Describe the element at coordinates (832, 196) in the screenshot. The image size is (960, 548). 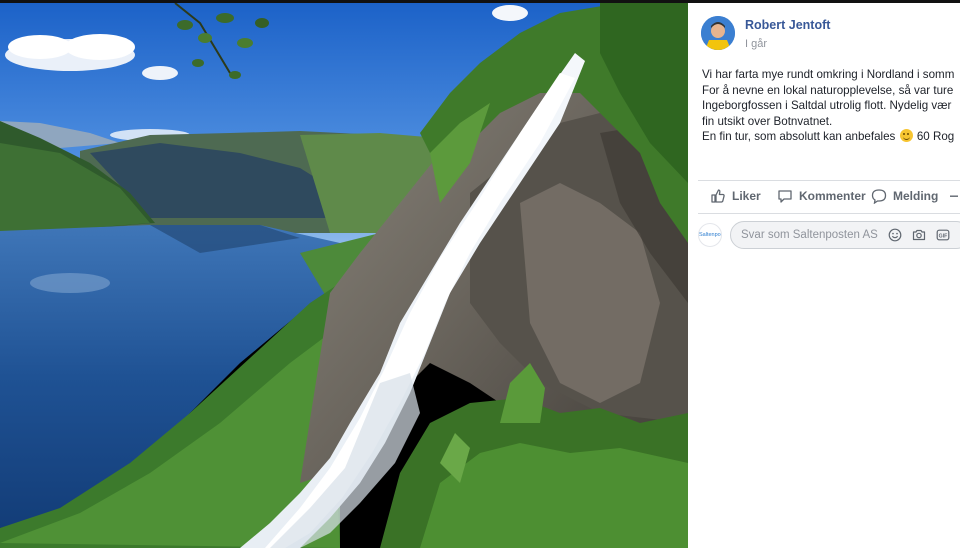
I see `comment-label: Kommenter` at that location.